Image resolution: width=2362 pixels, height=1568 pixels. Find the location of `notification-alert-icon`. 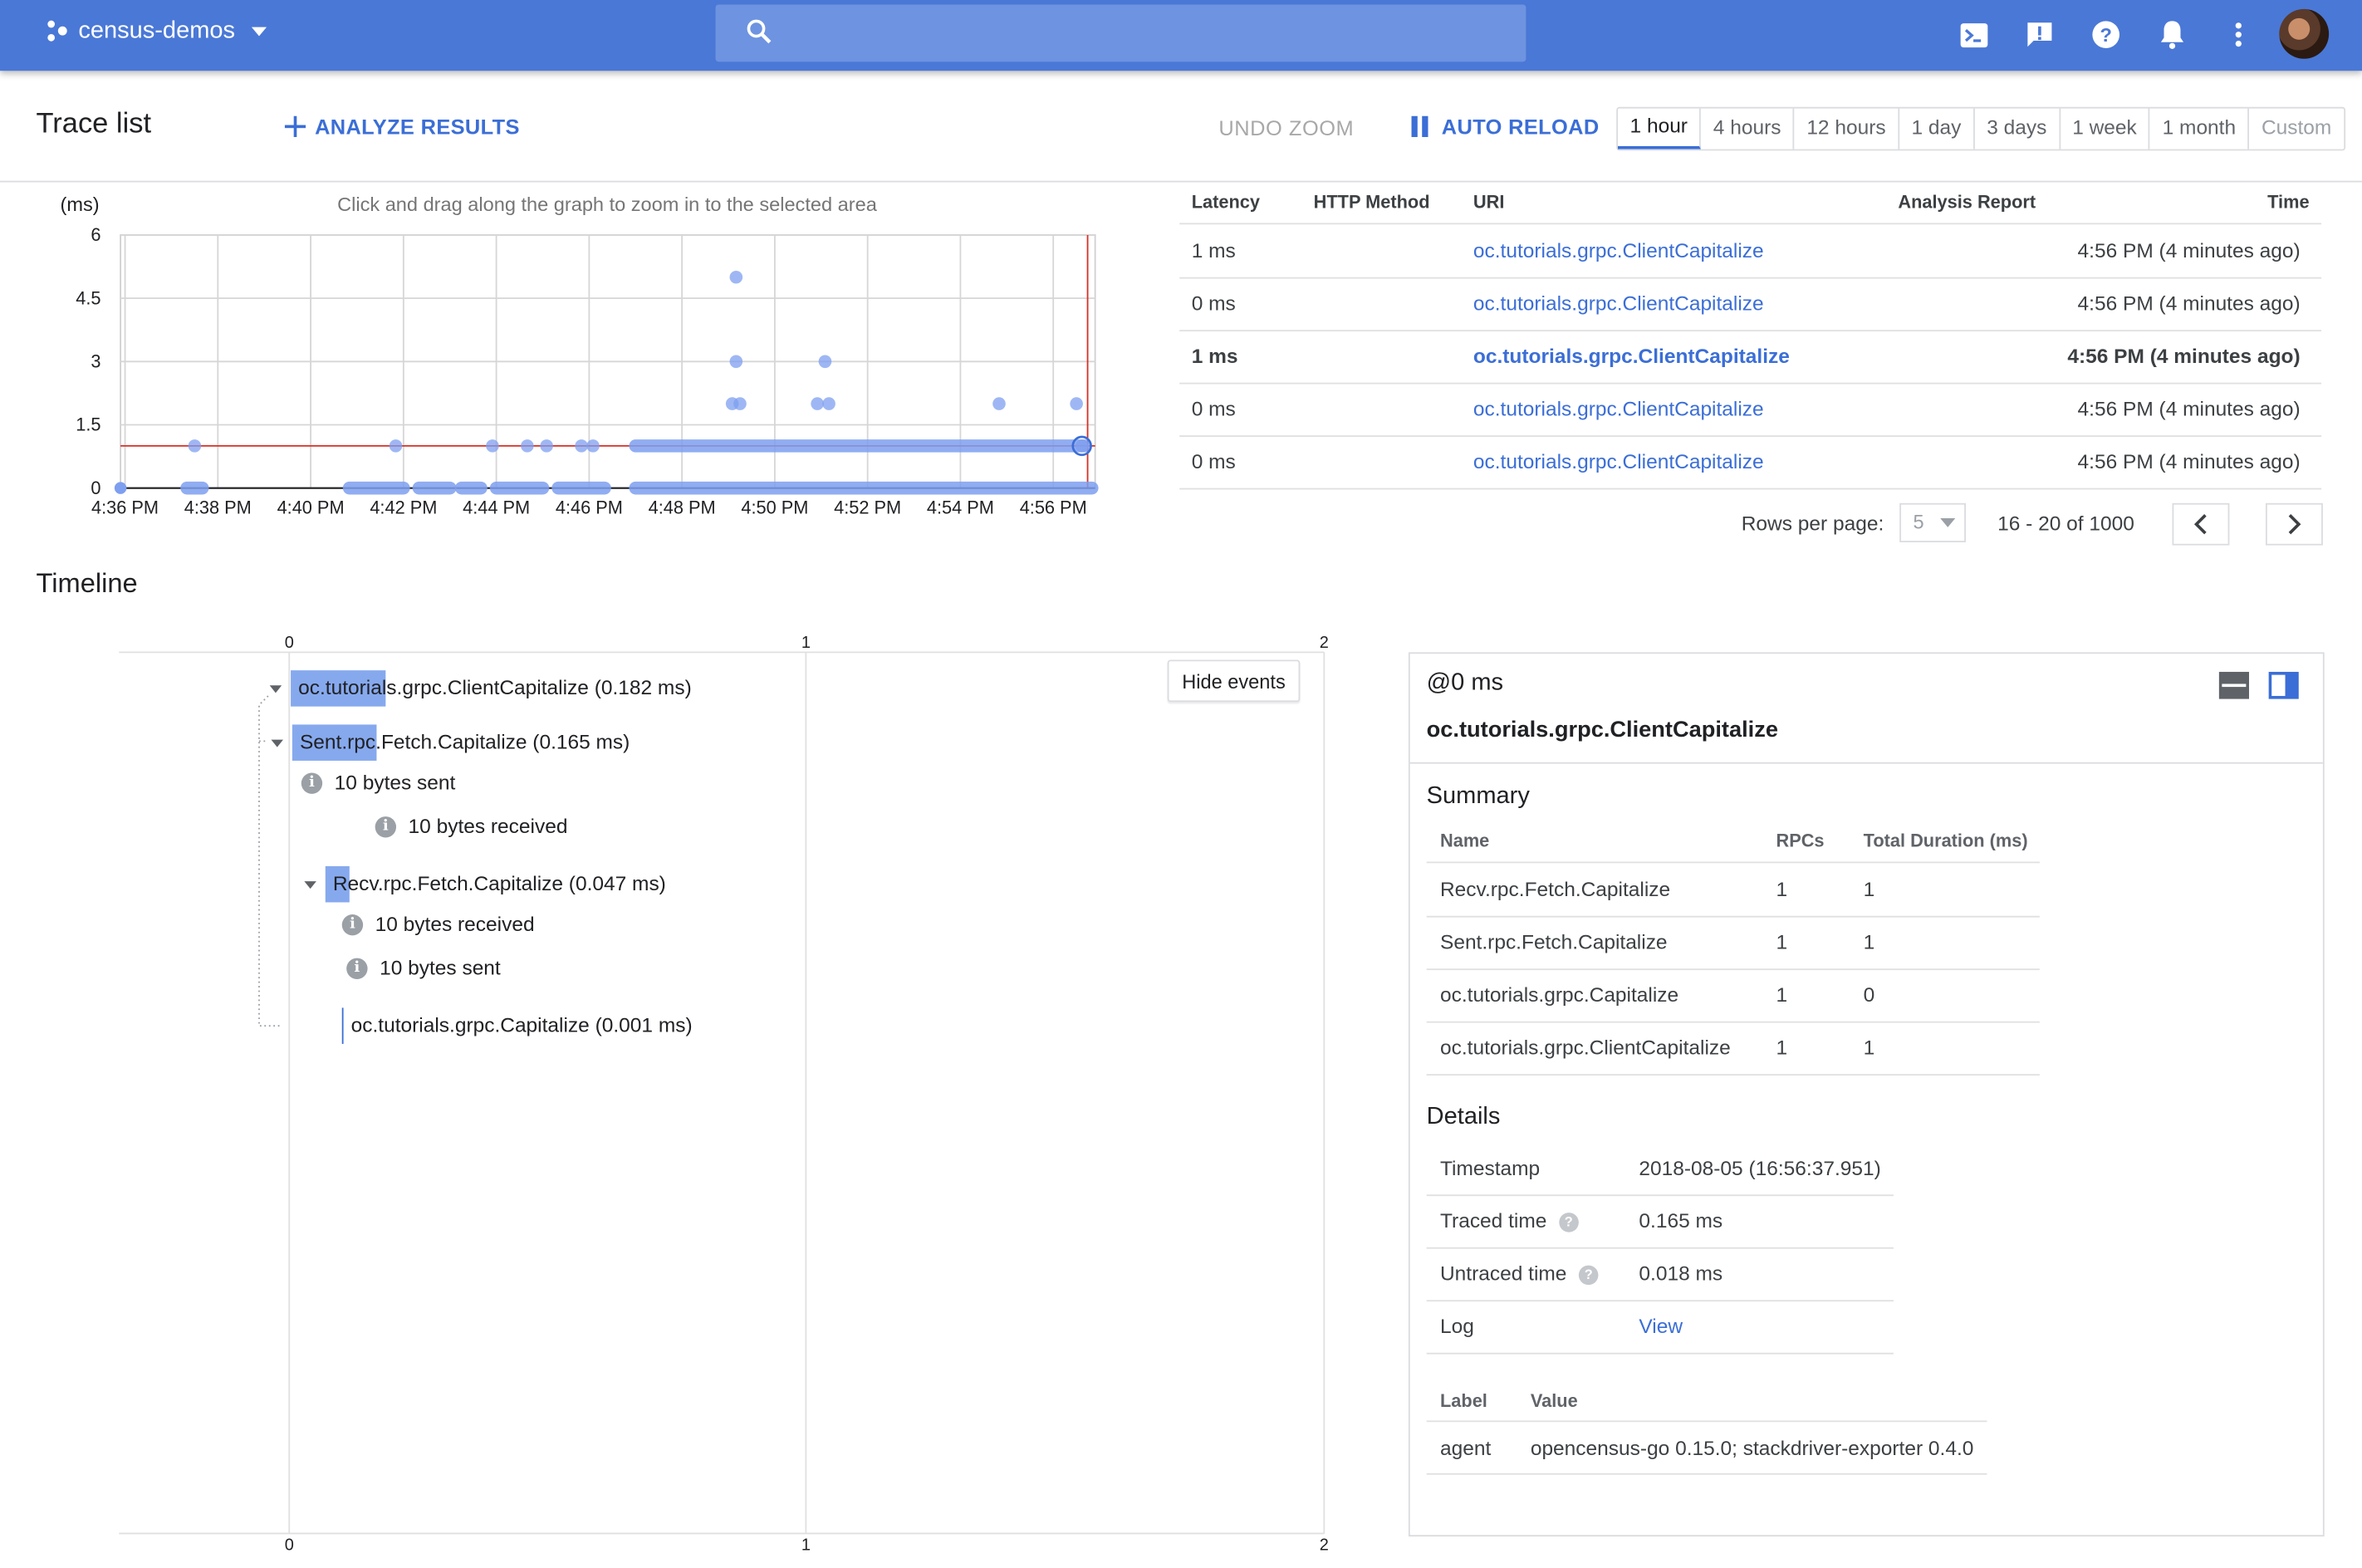

notification-alert-icon is located at coordinates (2040, 34).